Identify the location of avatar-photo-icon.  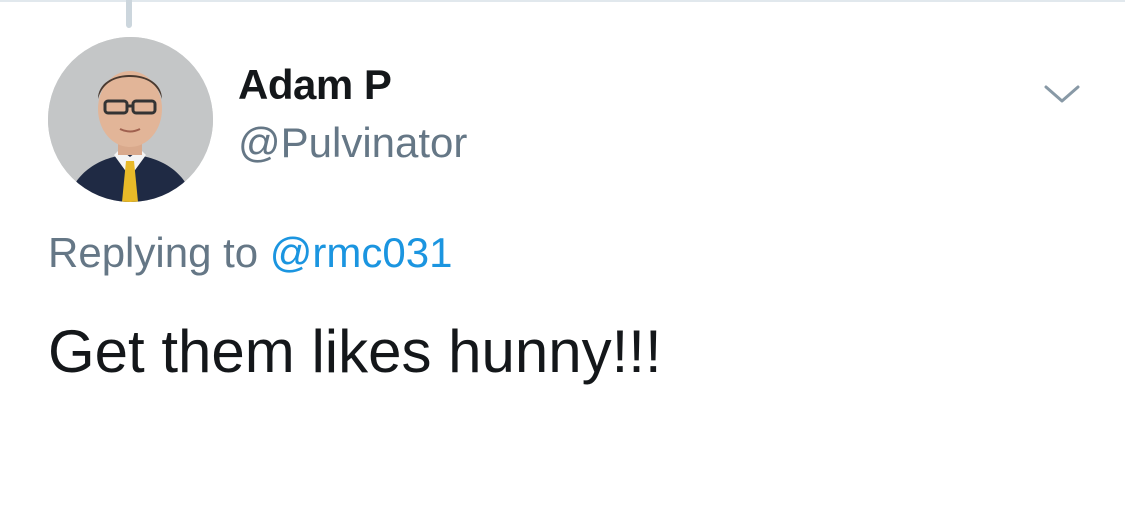
(130, 119).